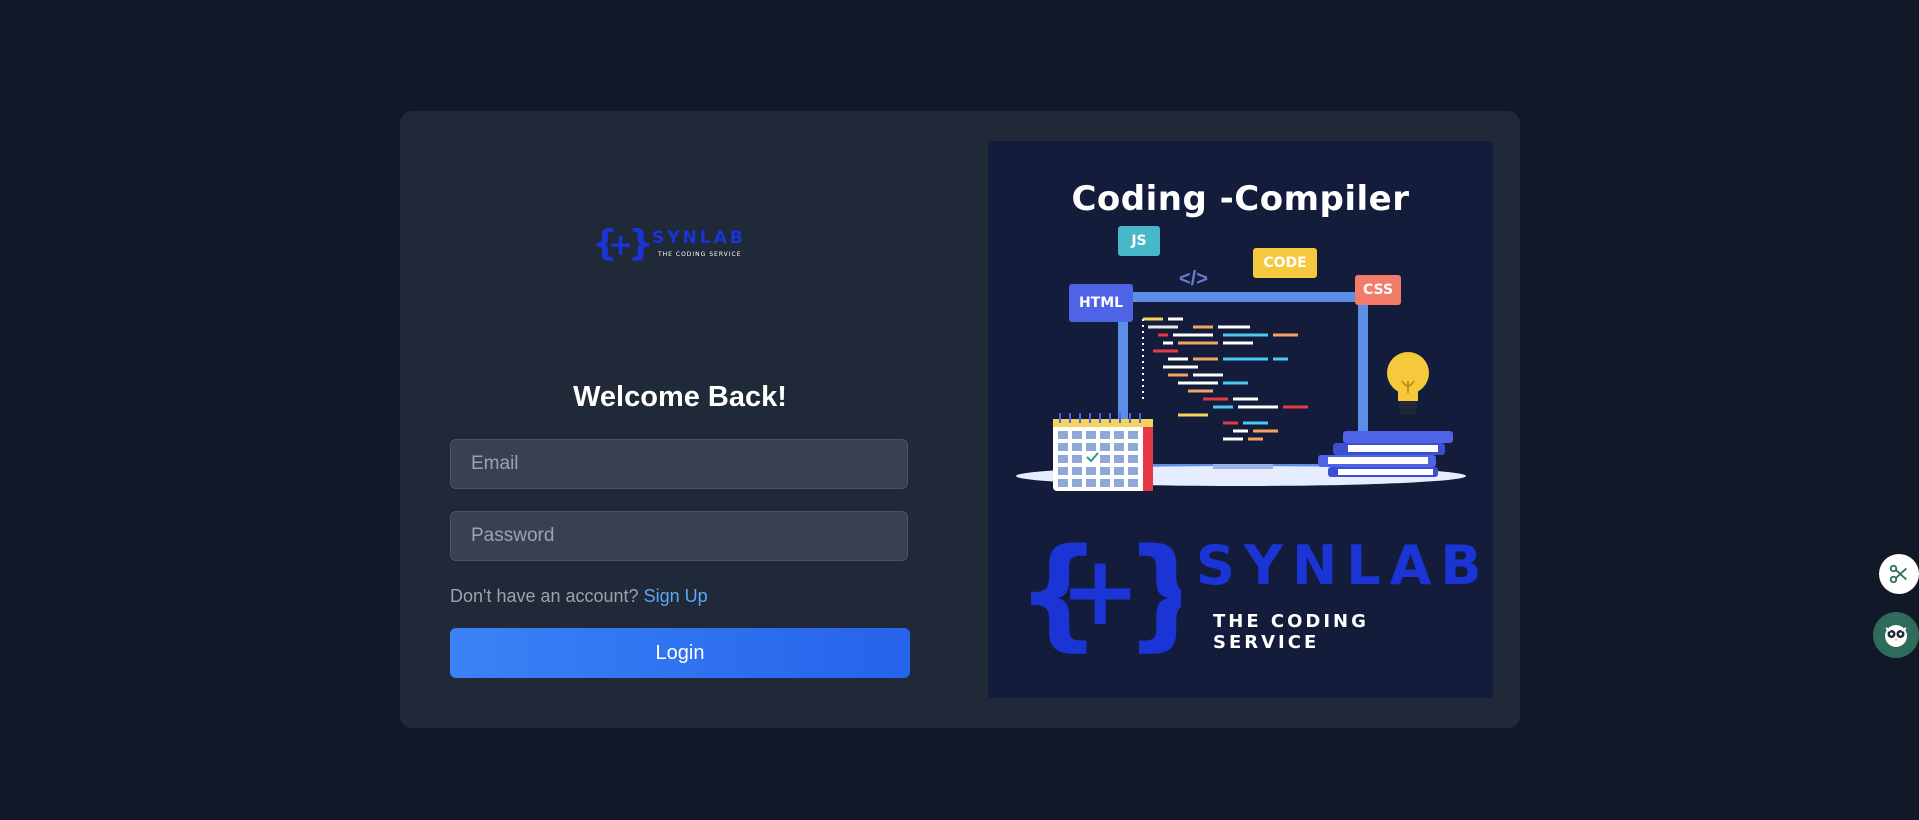  I want to click on signup-link: Sign Up, so click(676, 596).